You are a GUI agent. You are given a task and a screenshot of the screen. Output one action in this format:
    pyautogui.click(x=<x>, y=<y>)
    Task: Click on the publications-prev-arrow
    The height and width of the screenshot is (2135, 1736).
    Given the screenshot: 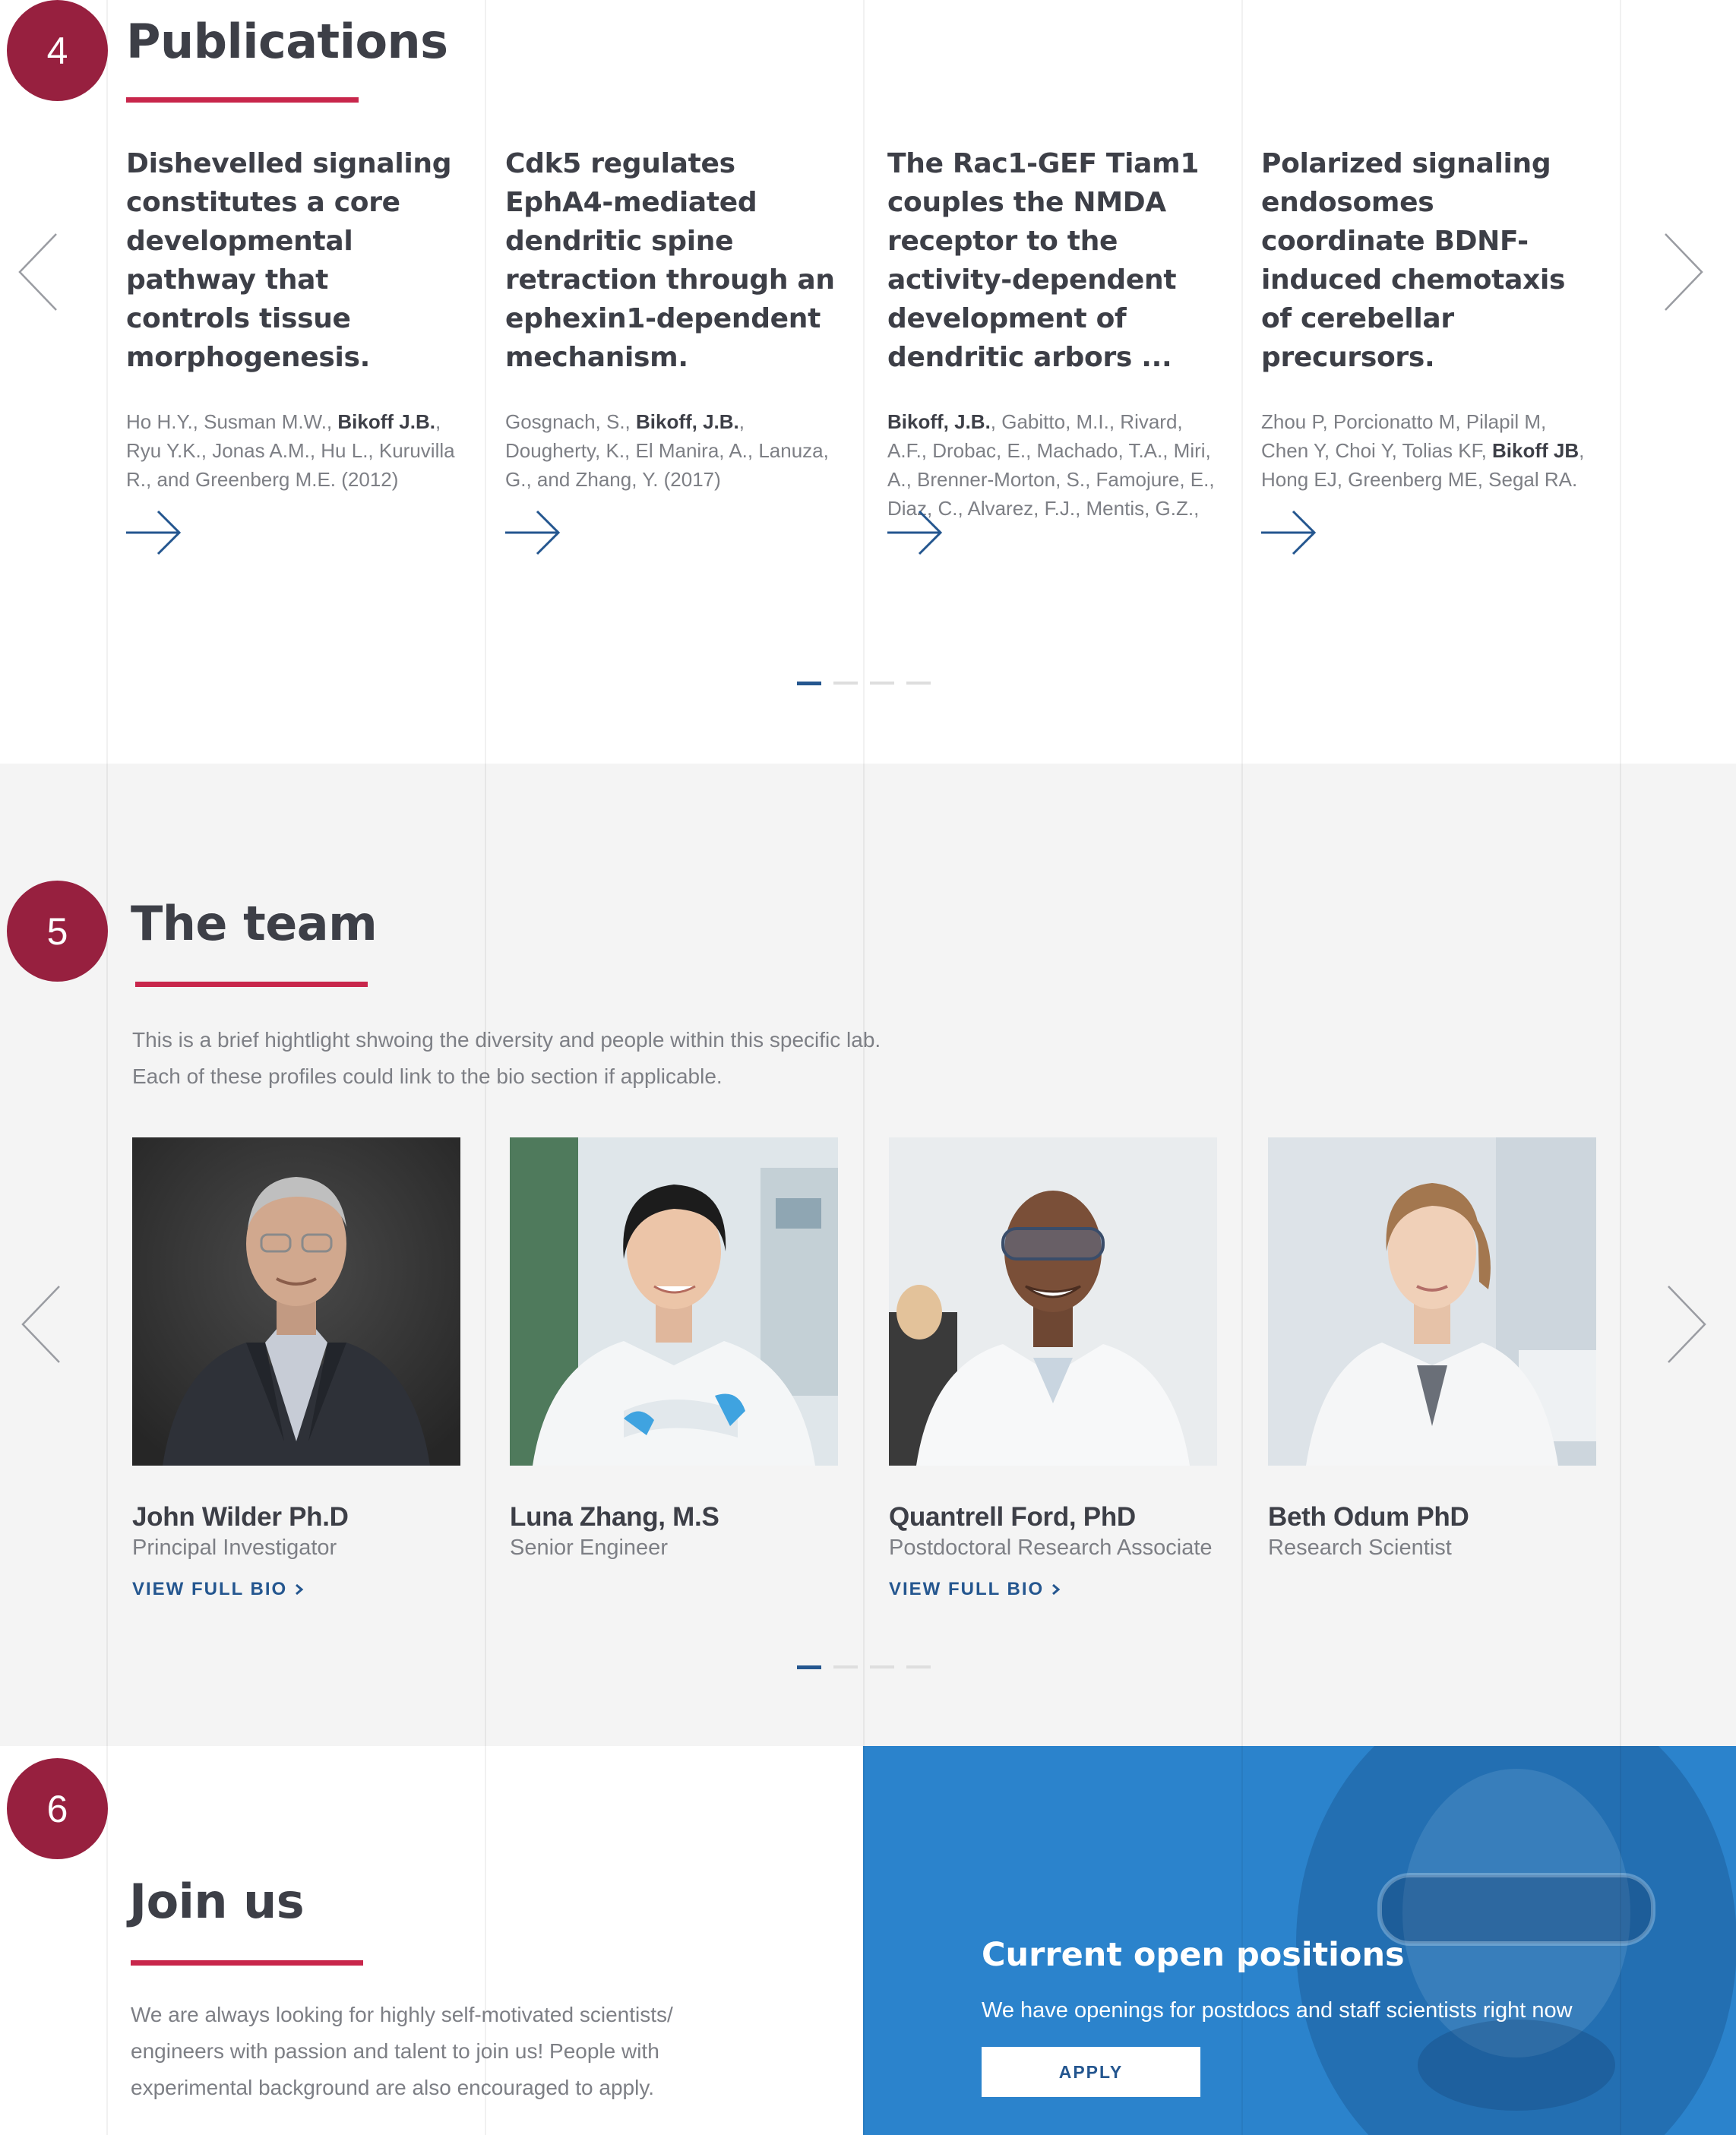 What is the action you would take?
    pyautogui.click(x=38, y=272)
    